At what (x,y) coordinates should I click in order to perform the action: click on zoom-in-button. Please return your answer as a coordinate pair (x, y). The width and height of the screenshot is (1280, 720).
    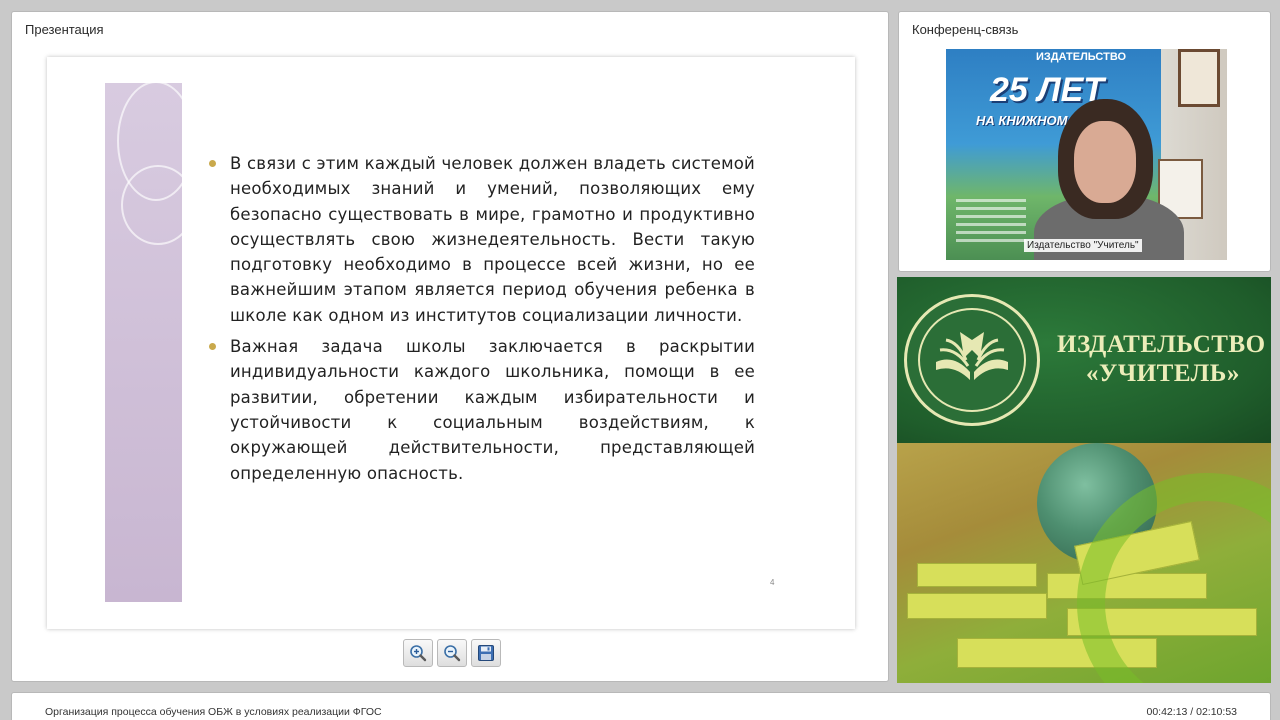
    Looking at the image, I should click on (418, 653).